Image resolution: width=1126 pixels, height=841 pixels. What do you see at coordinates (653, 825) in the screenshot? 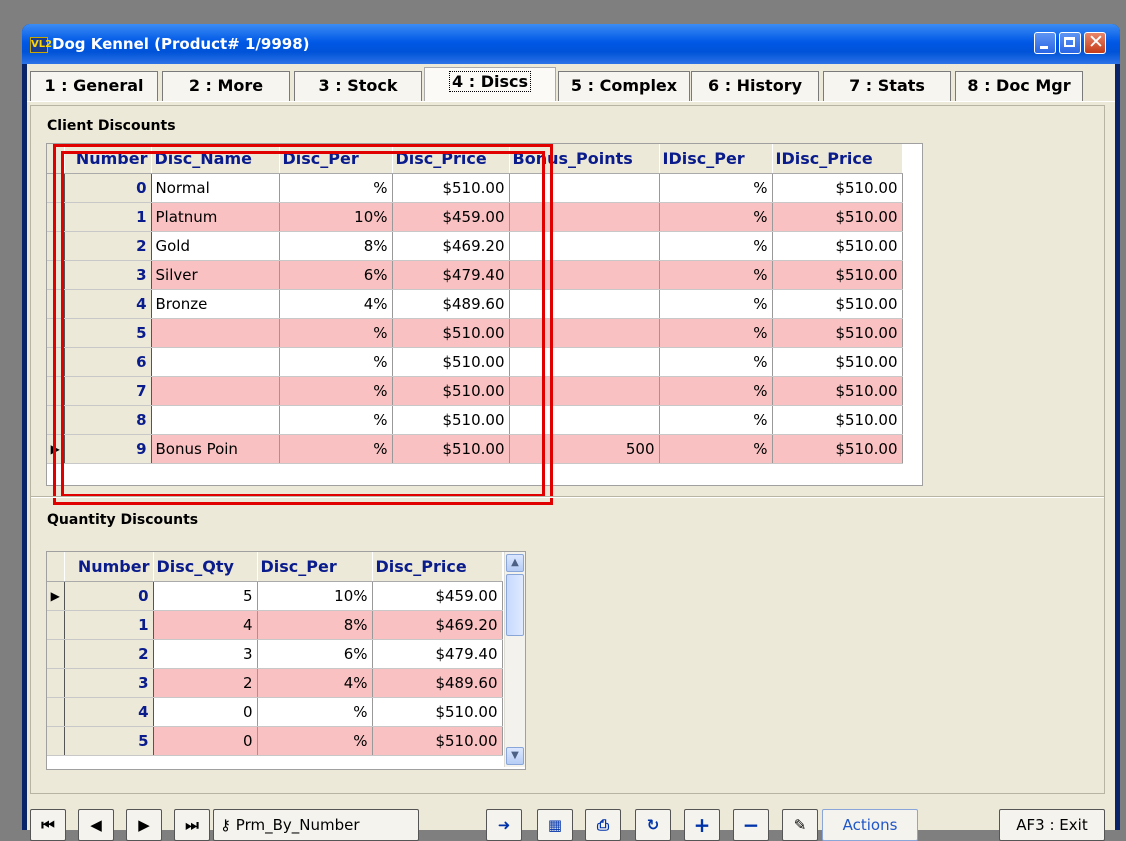
I see `refresh-button: ↻` at bounding box center [653, 825].